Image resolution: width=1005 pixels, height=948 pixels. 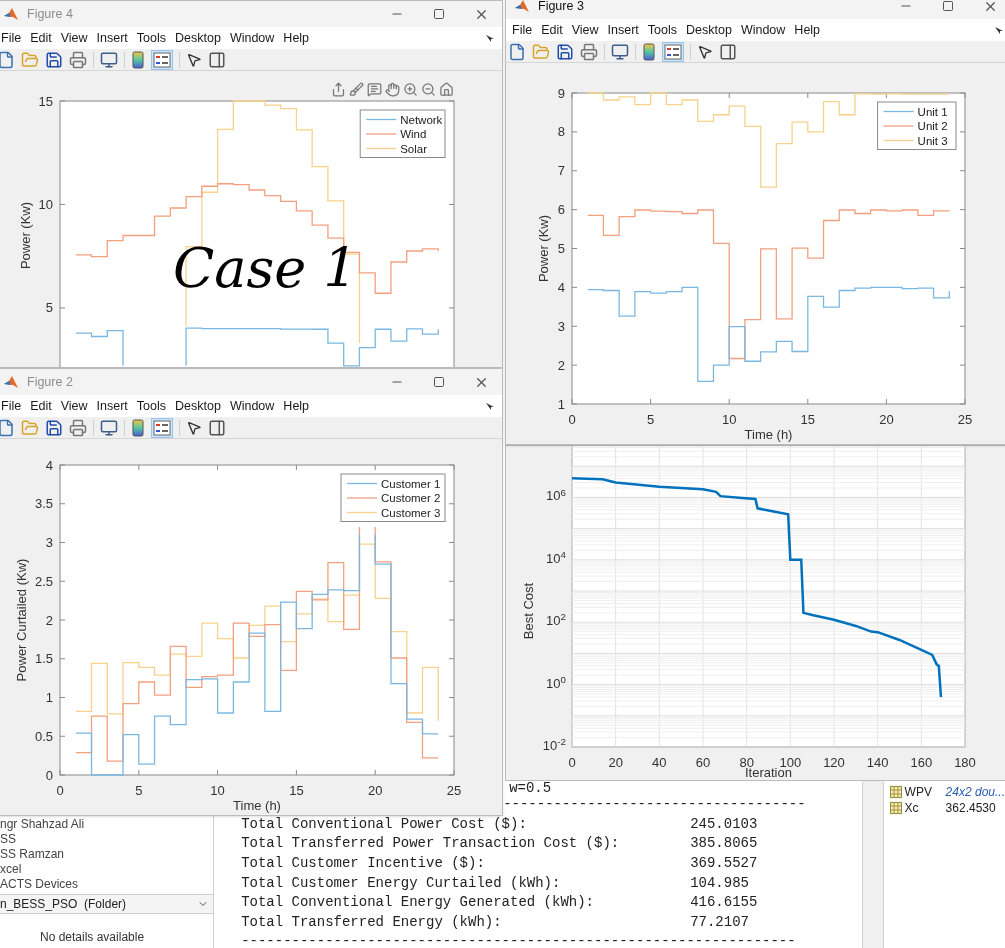 I want to click on tick-label: 180, so click(x=965, y=762).